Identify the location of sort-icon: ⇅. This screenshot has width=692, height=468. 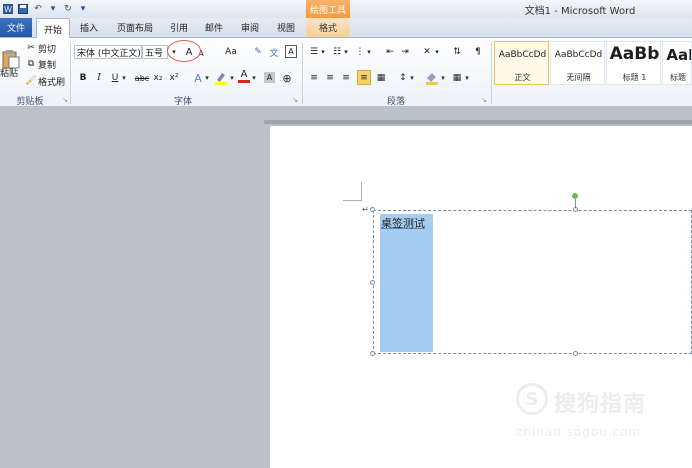
(457, 52).